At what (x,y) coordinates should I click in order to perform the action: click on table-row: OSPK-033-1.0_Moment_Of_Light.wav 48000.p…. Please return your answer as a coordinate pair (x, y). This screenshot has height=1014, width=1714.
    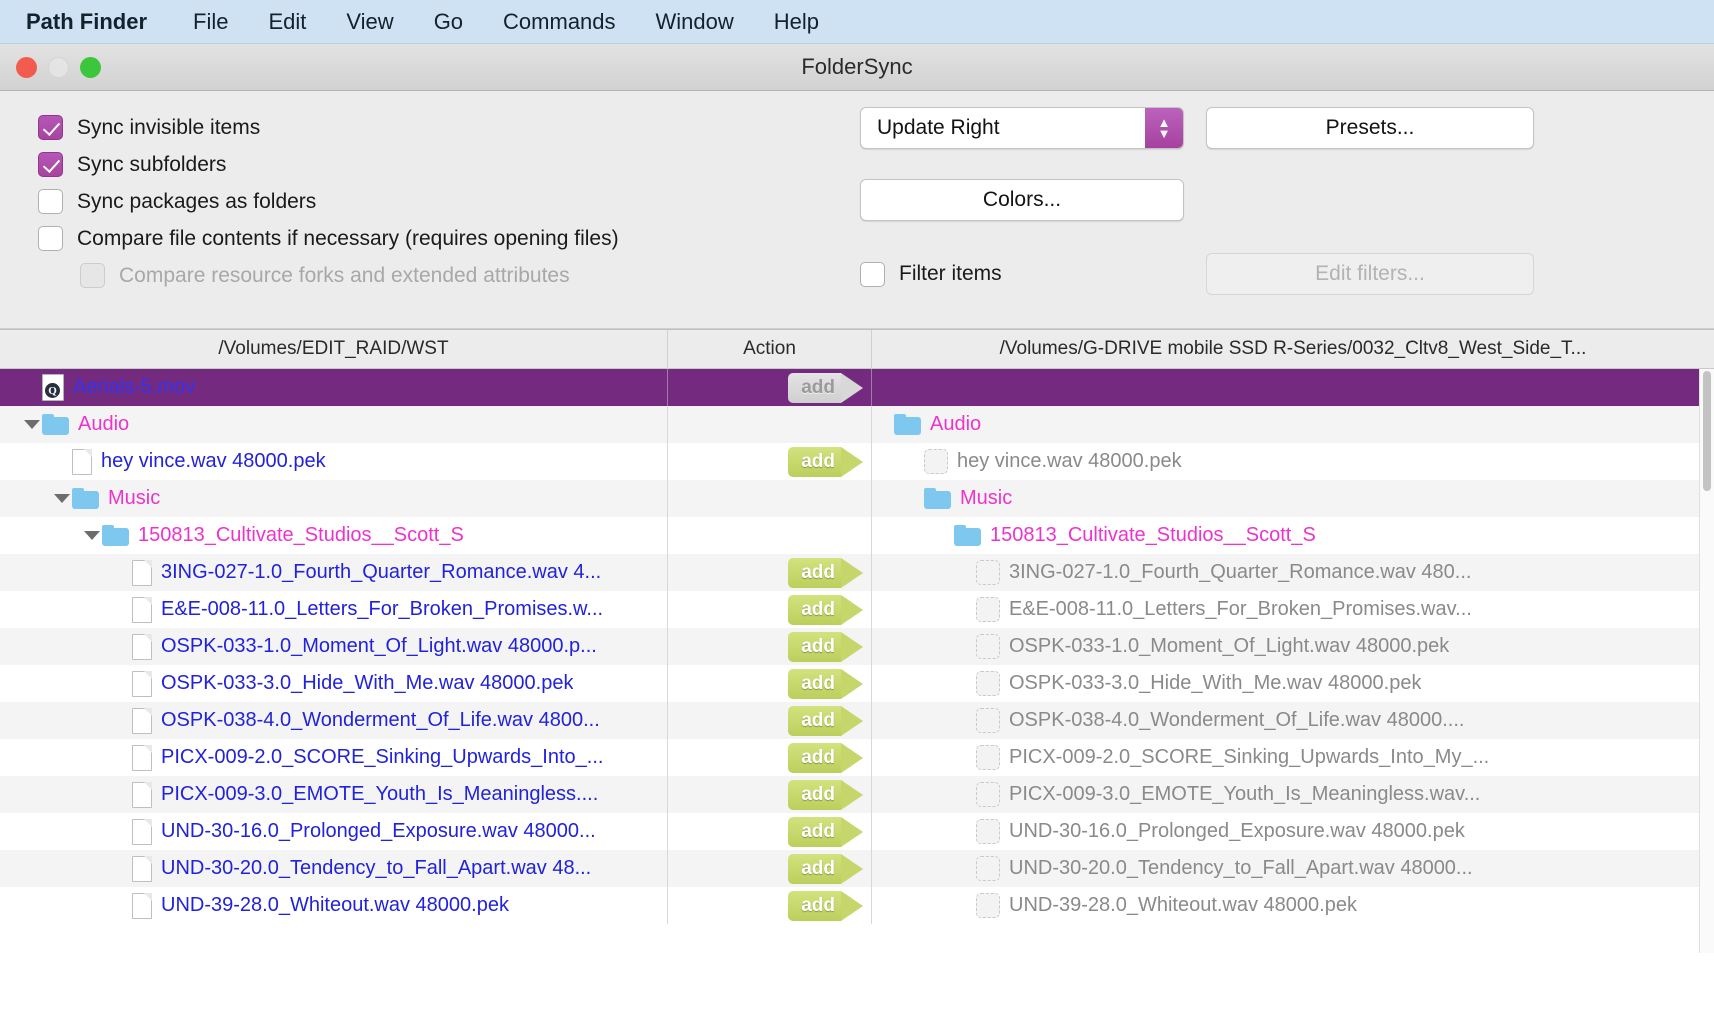
    Looking at the image, I should click on (857, 646).